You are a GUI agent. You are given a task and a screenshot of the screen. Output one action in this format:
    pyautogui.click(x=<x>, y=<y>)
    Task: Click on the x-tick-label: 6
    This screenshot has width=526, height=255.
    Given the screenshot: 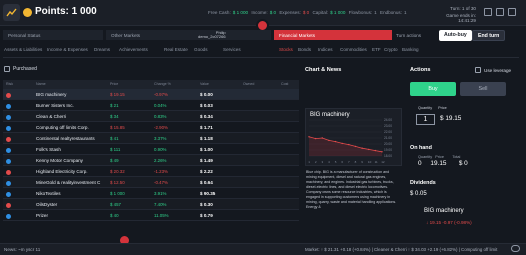 What is the action you would take?
    pyautogui.click(x=342, y=162)
    